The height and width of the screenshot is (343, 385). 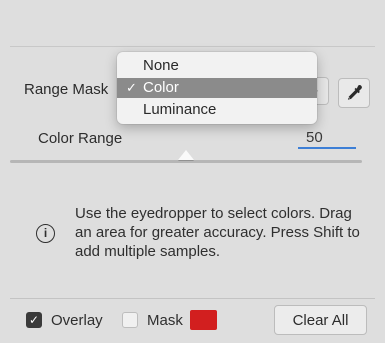 What do you see at coordinates (66, 89) in the screenshot?
I see `range-mask-label: Range Mask` at bounding box center [66, 89].